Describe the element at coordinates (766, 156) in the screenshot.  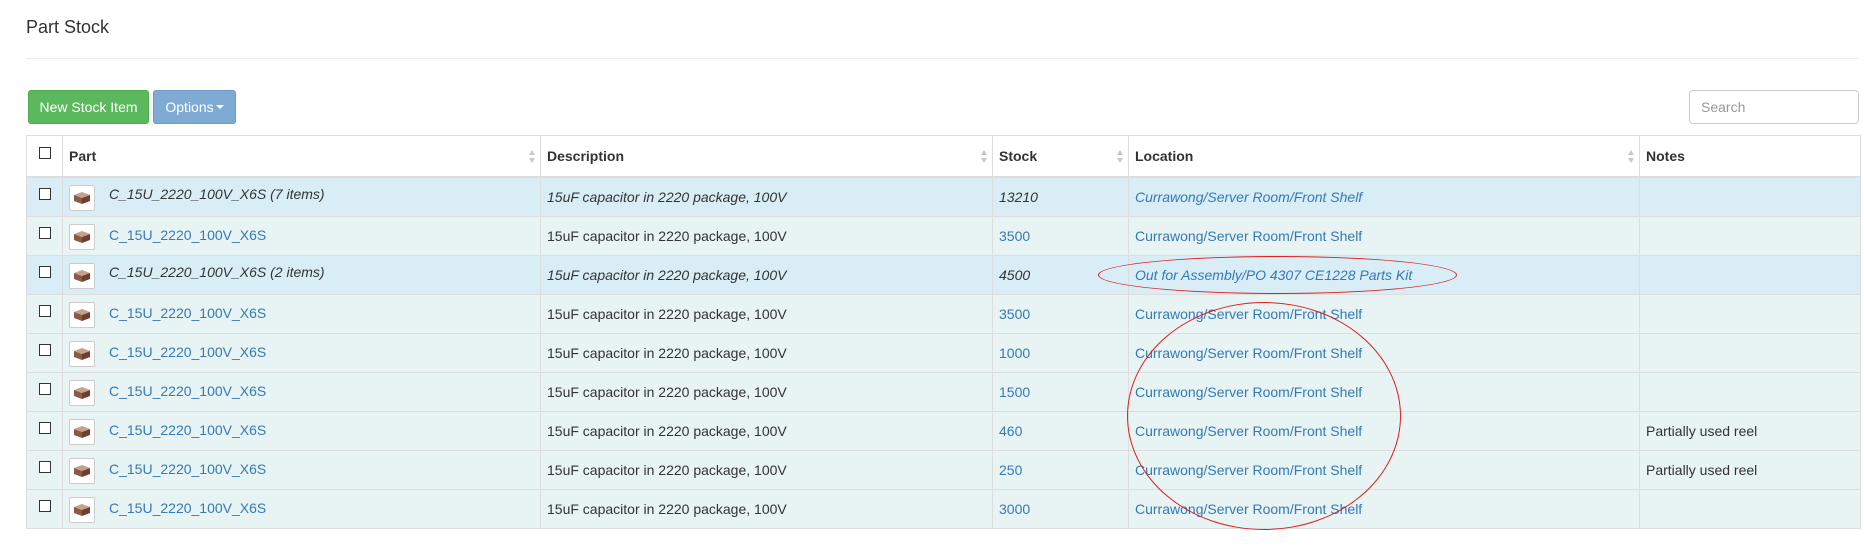
I see `column-header-description: Description` at that location.